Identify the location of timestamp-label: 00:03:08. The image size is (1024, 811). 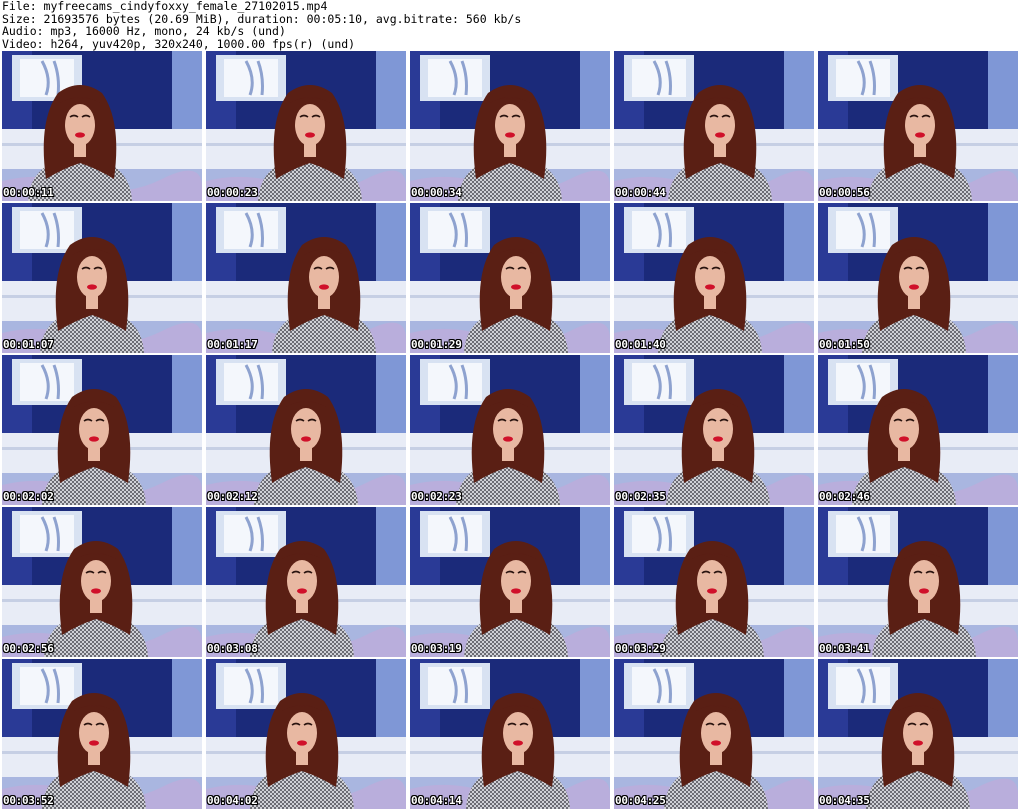
(232, 648).